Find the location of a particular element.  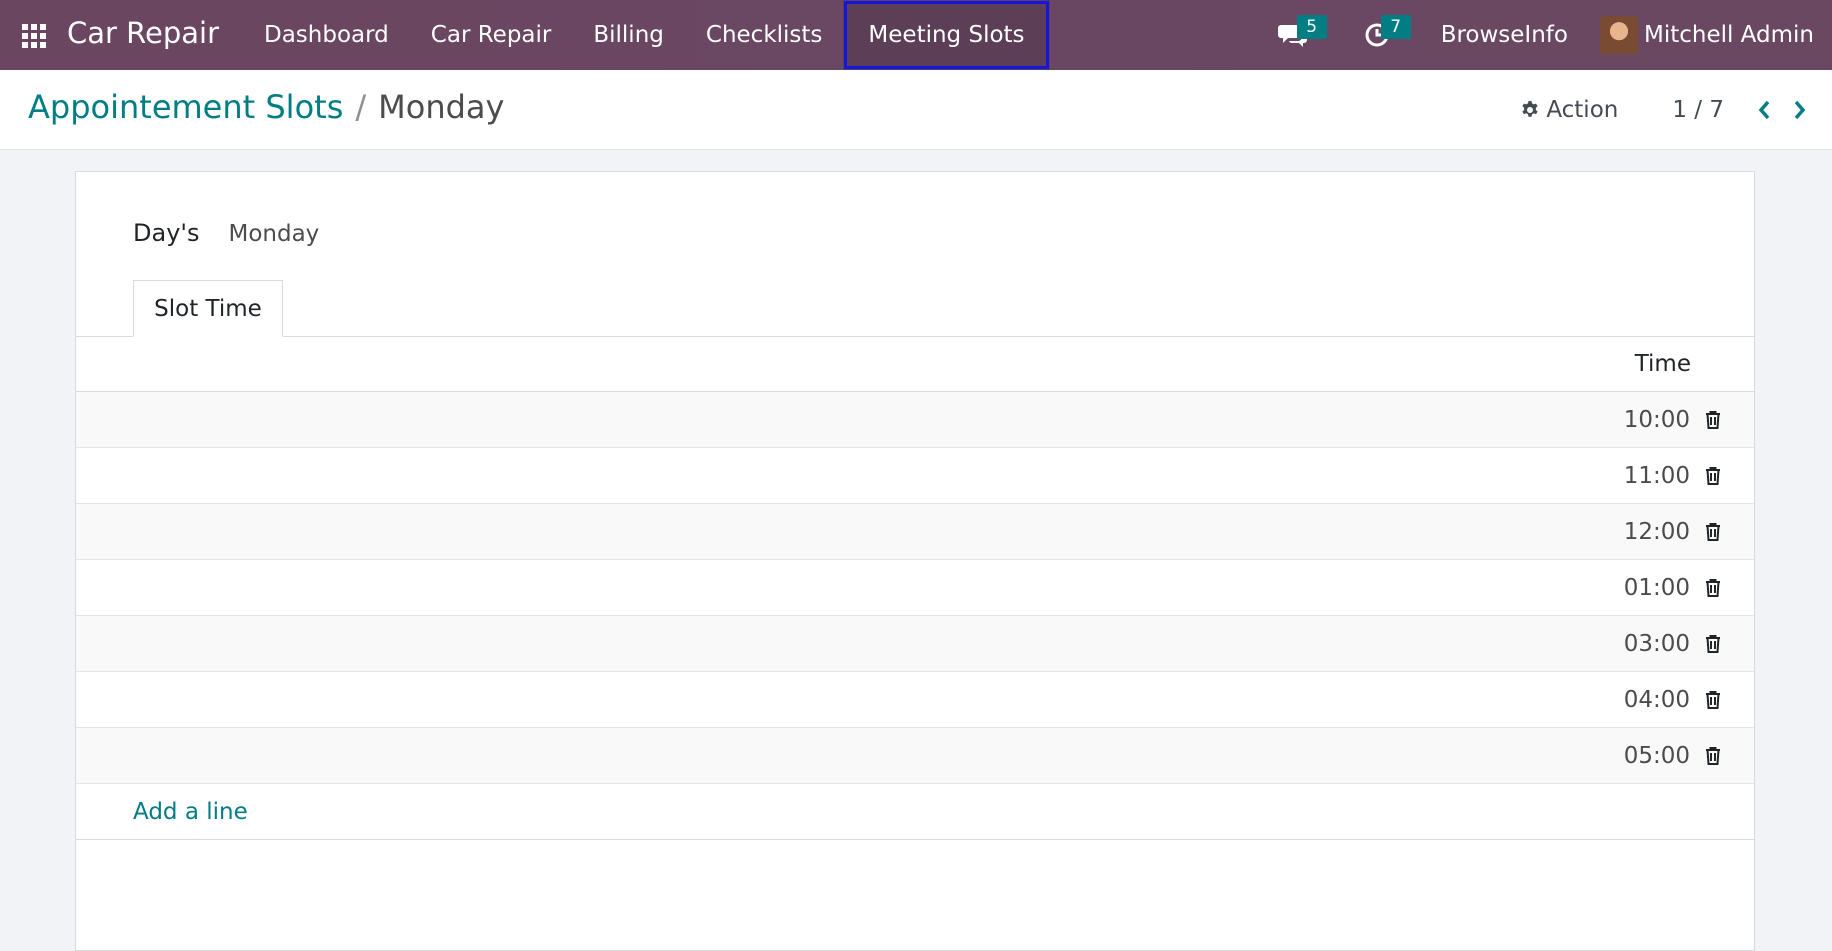

messages-systray: 5 is located at coordinates (1300, 35).